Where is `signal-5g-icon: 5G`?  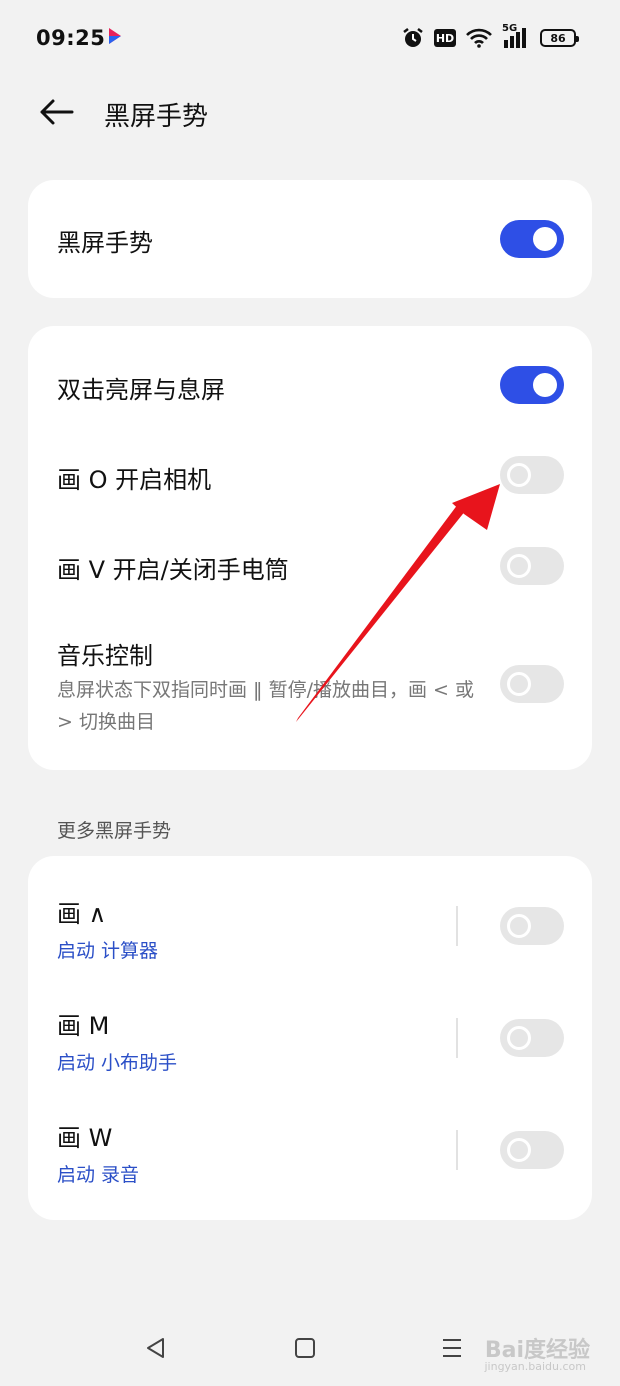 signal-5g-icon: 5G is located at coordinates (516, 36).